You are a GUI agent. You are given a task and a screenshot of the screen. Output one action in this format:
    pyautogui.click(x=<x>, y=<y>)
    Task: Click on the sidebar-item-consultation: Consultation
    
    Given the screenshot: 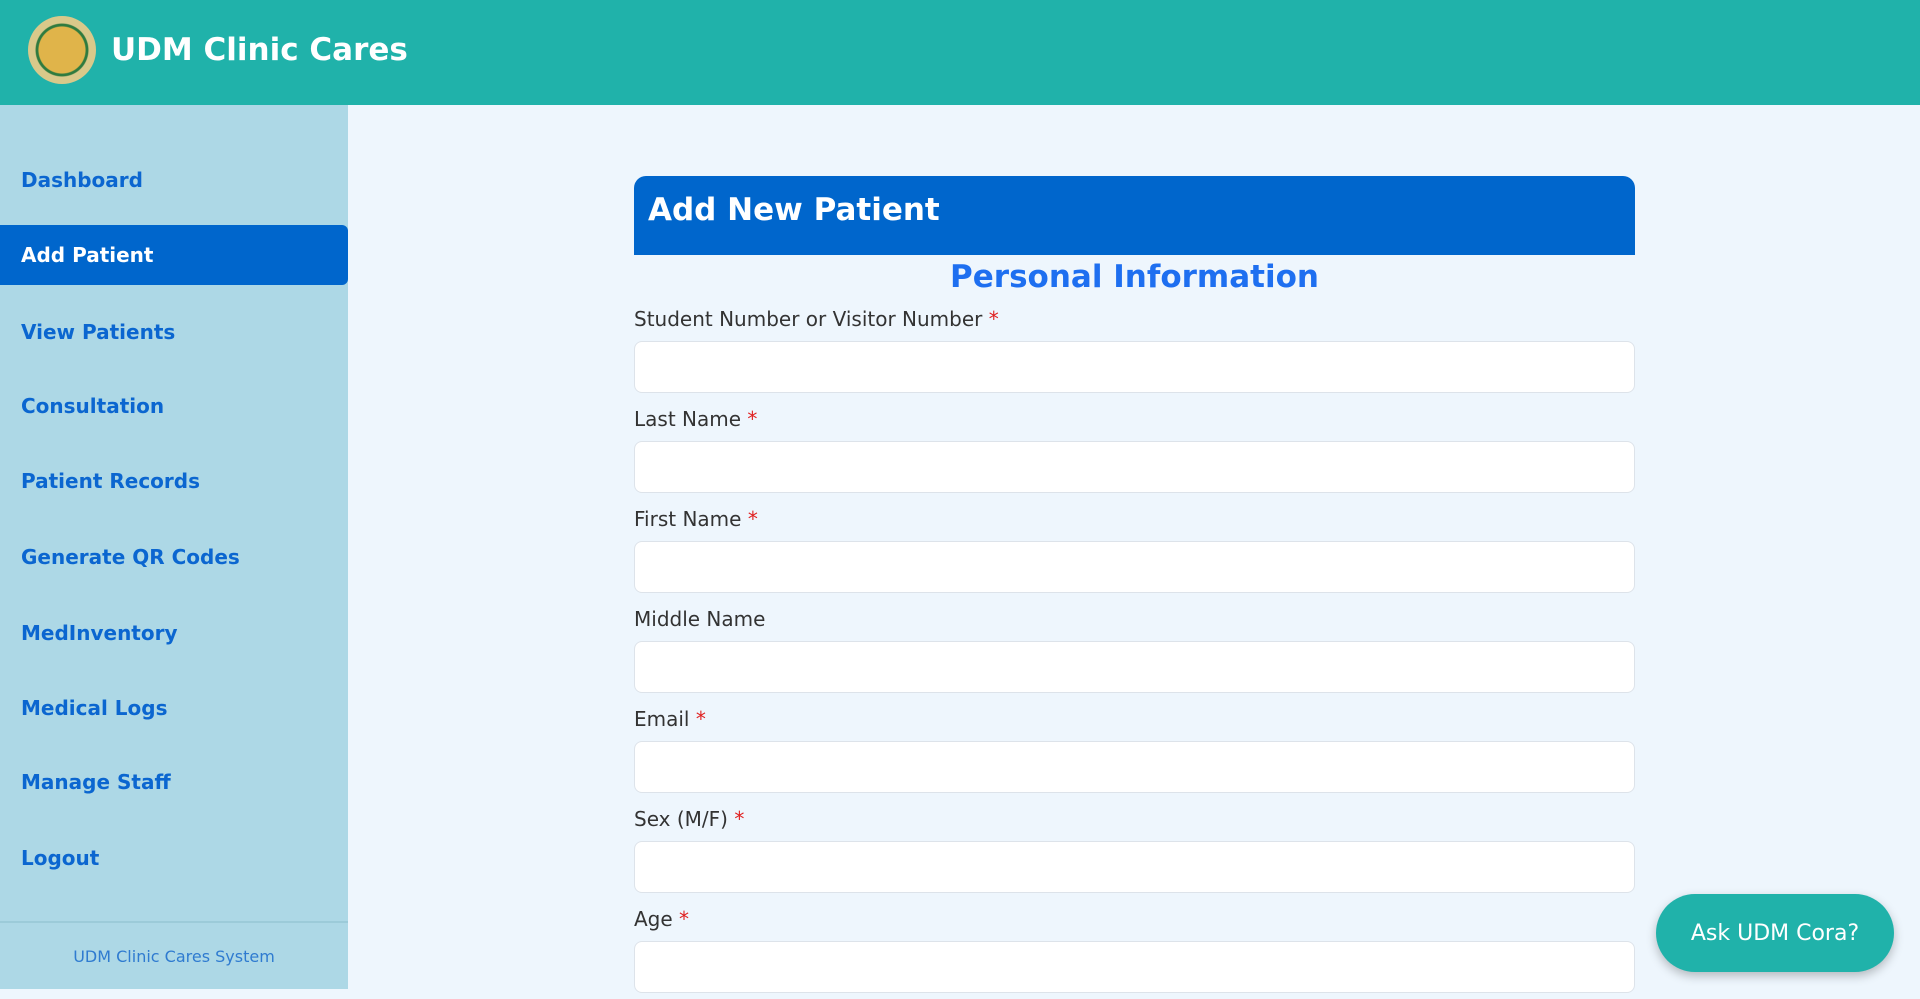 What is the action you would take?
    pyautogui.click(x=174, y=406)
    